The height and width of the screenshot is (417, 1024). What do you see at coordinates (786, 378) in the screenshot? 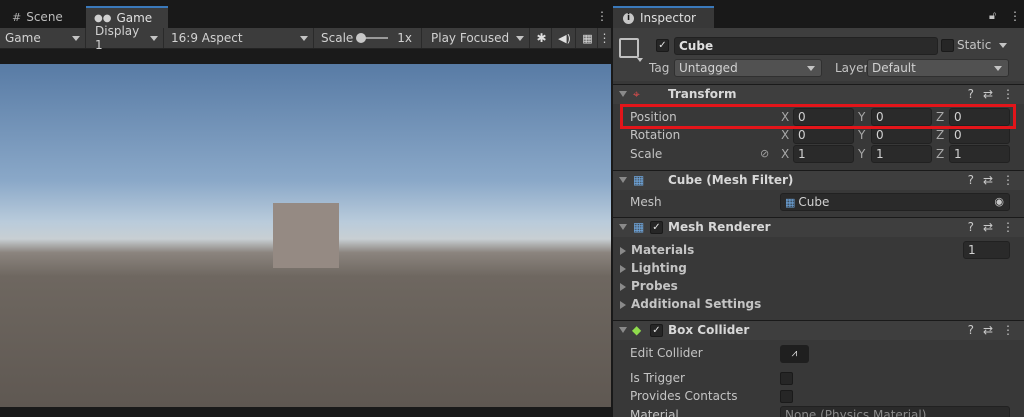
I see `is-trigger-checkbox` at bounding box center [786, 378].